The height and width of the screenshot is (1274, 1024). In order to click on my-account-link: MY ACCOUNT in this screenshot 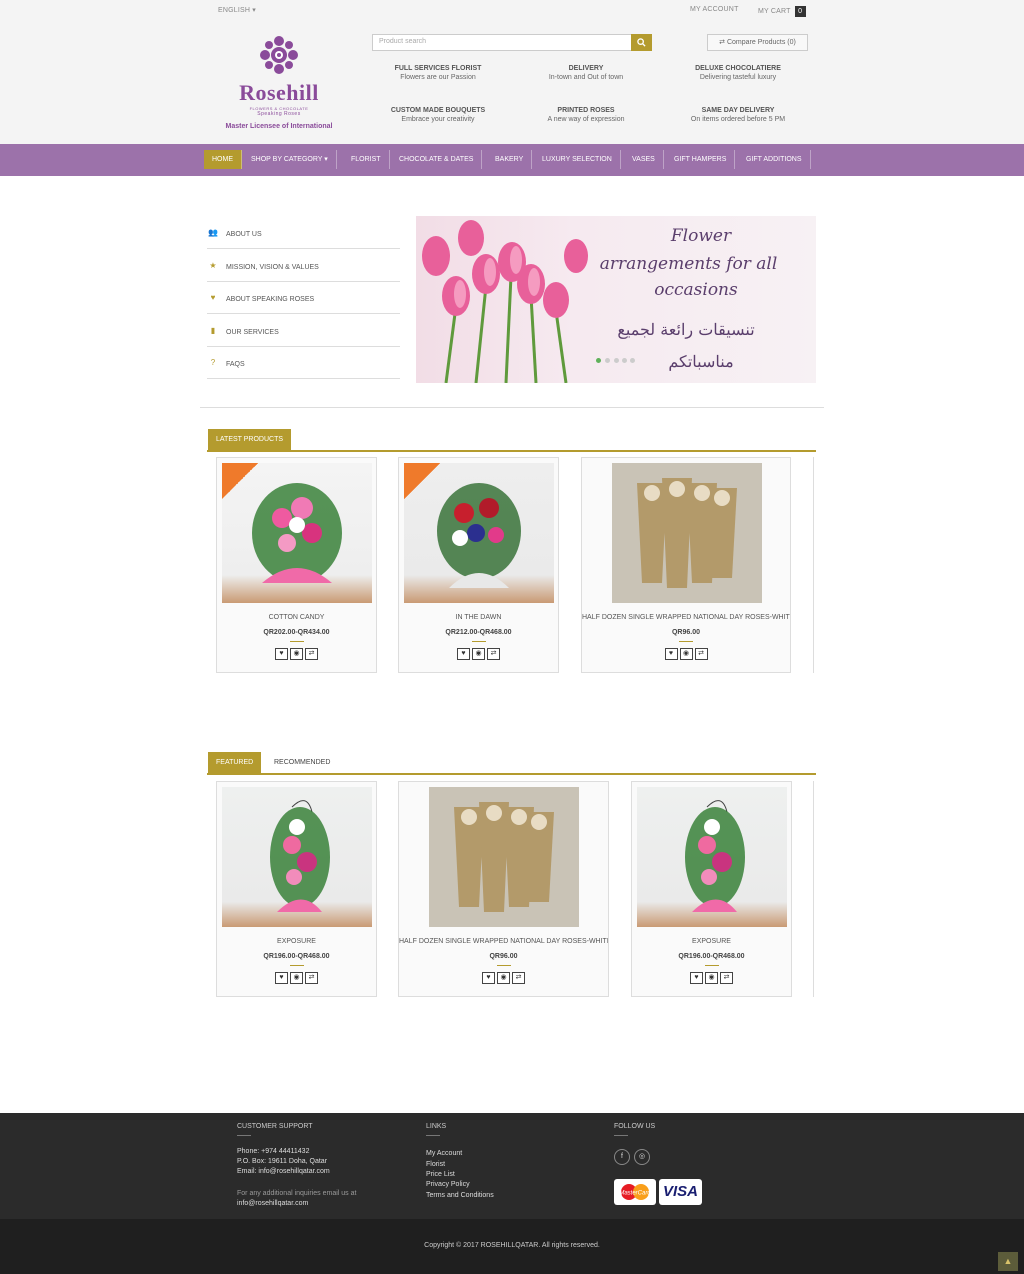, I will do `click(714, 9)`.